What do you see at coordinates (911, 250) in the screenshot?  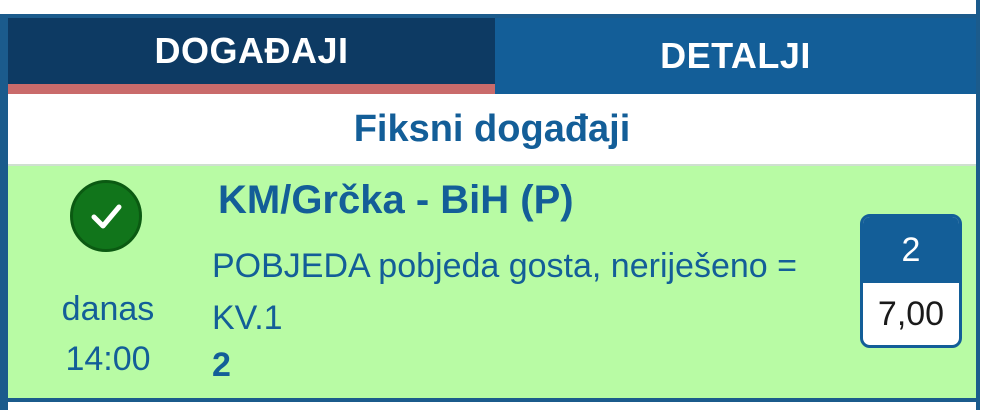 I see `odds-selection: 2` at bounding box center [911, 250].